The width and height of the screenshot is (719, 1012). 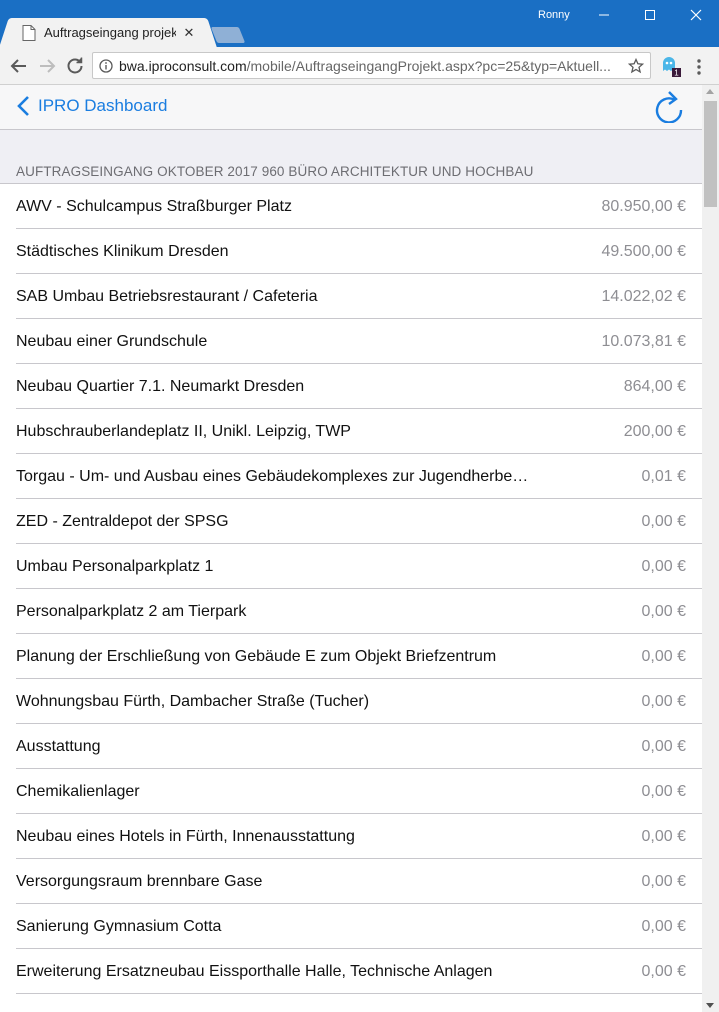 I want to click on project-name: Neubau einer Grundschule, so click(x=112, y=341).